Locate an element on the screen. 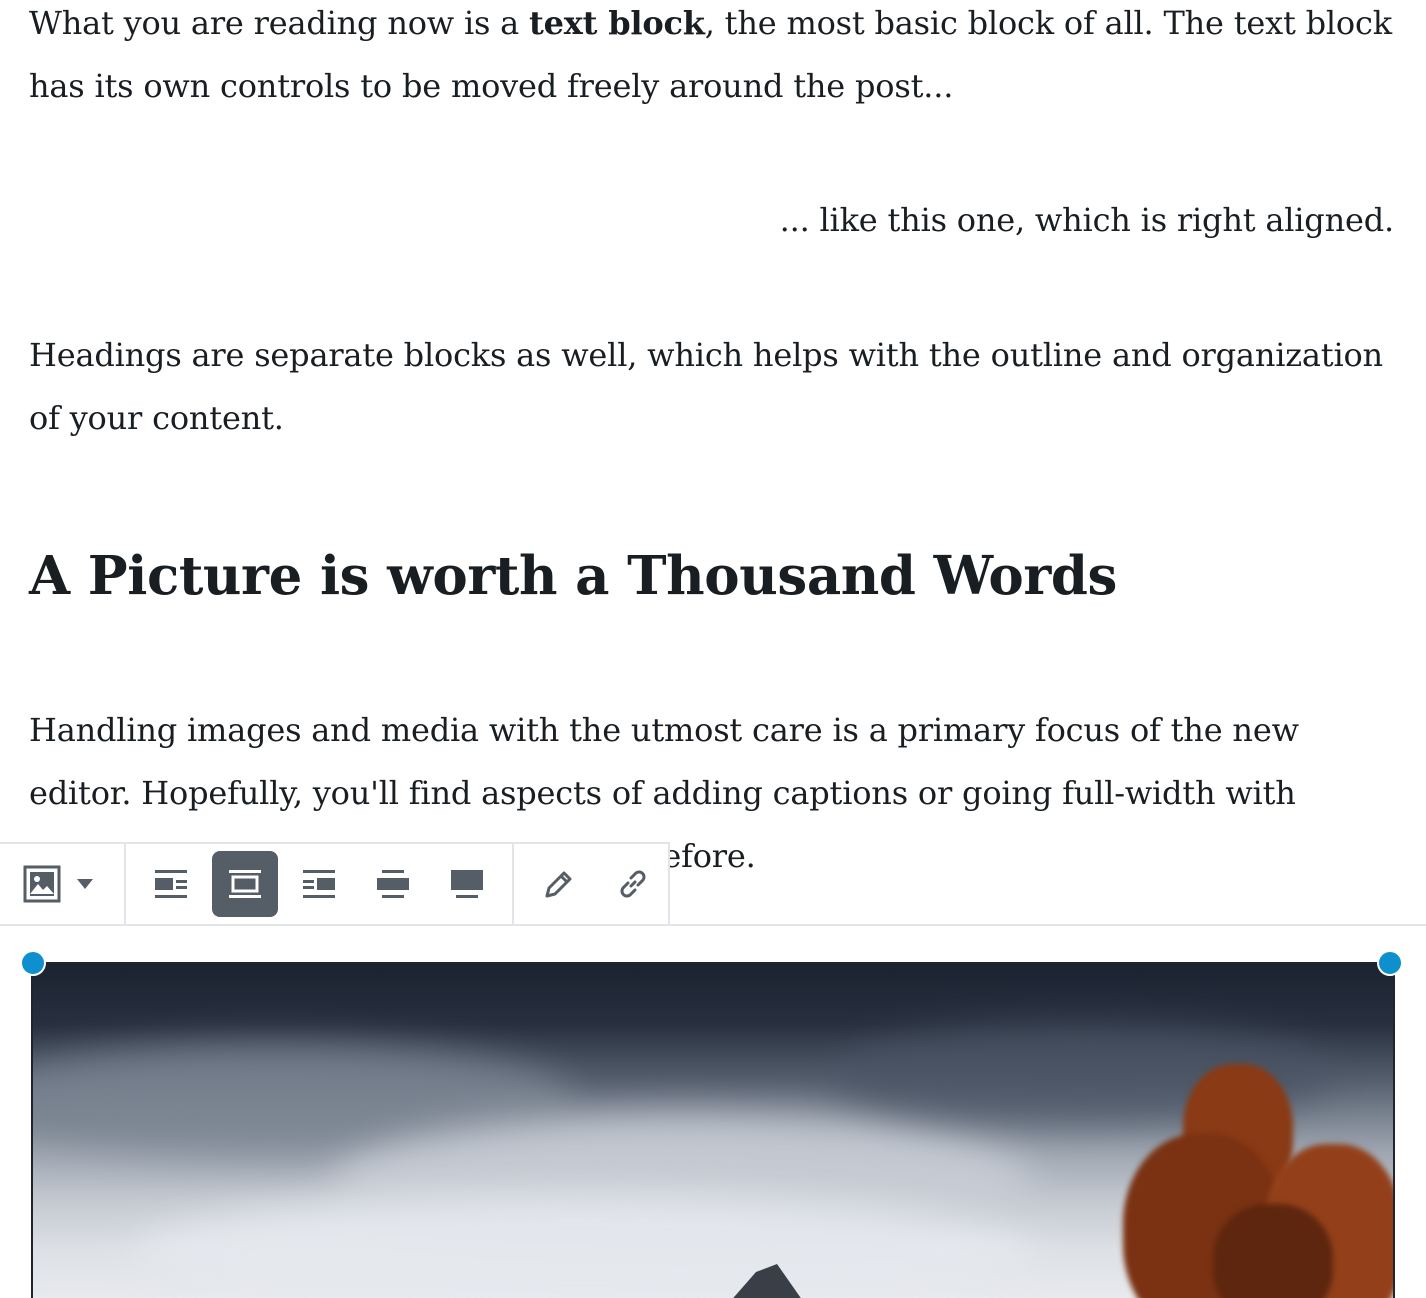 This screenshot has height=1298, width=1426. block-toolbar is located at coordinates (335, 884).